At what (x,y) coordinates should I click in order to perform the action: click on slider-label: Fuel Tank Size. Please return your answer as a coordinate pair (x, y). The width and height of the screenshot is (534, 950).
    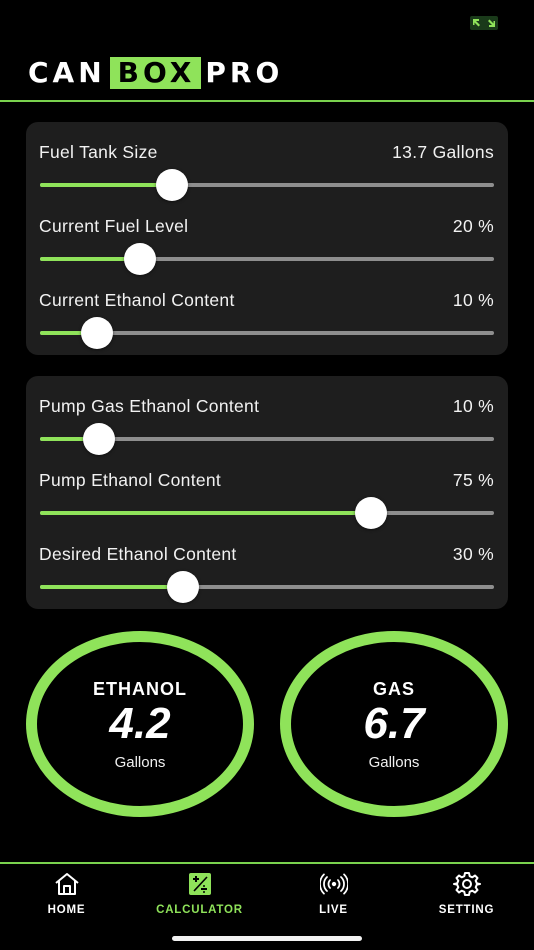
    Looking at the image, I should click on (98, 152).